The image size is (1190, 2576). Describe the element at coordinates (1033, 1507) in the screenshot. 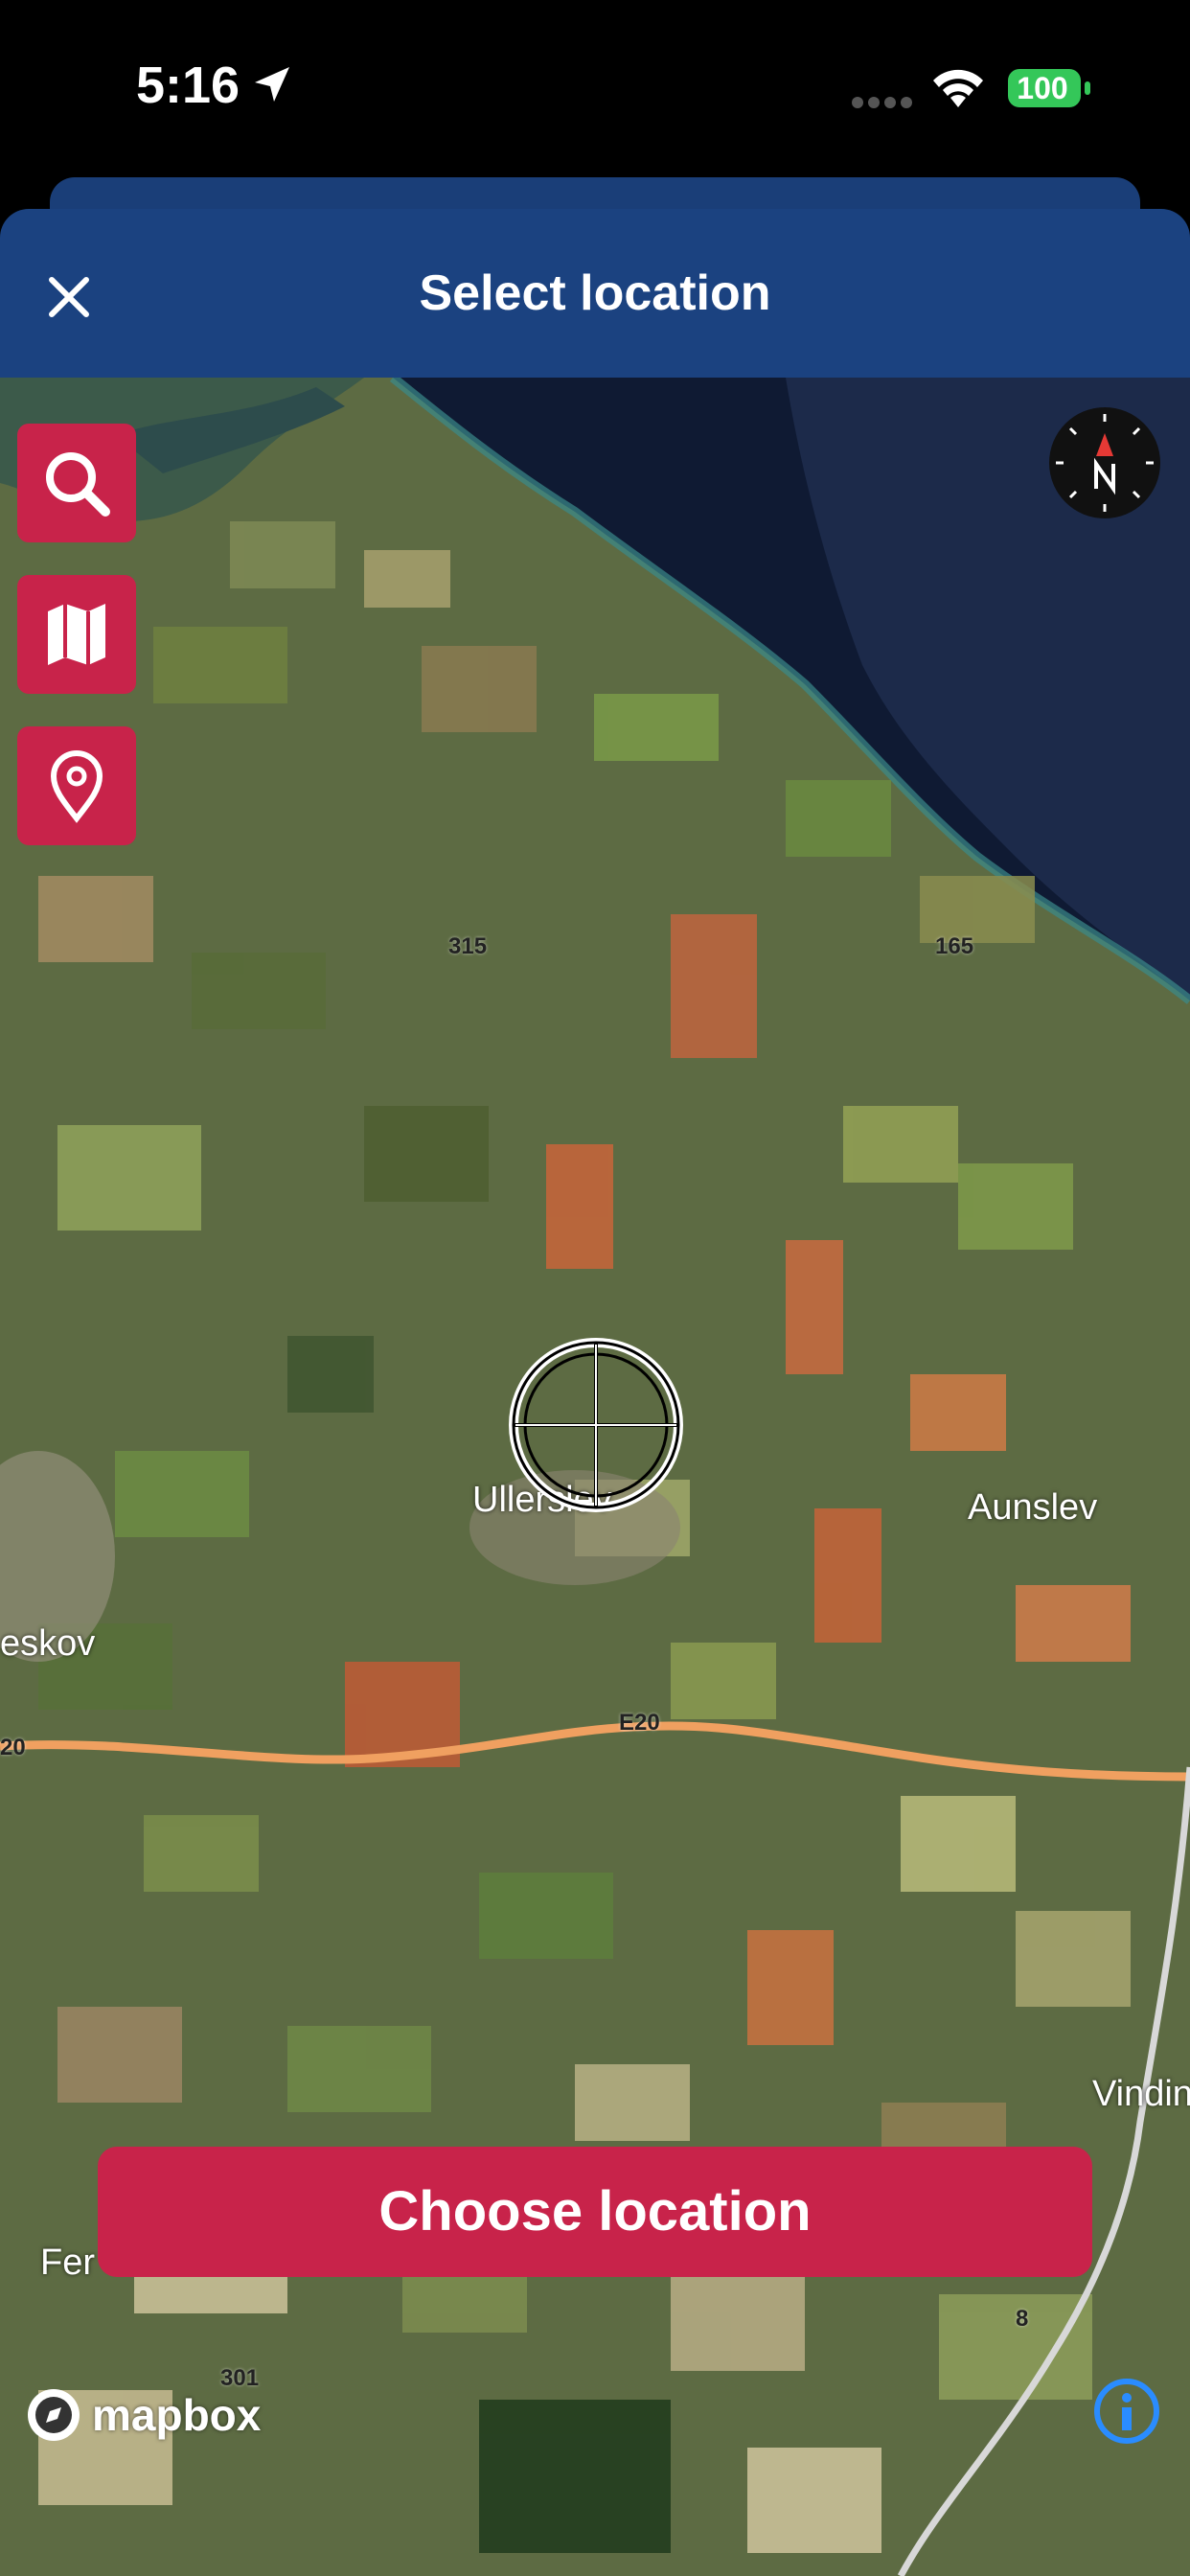

I see `map-label-aunslev: Aunslev` at that location.